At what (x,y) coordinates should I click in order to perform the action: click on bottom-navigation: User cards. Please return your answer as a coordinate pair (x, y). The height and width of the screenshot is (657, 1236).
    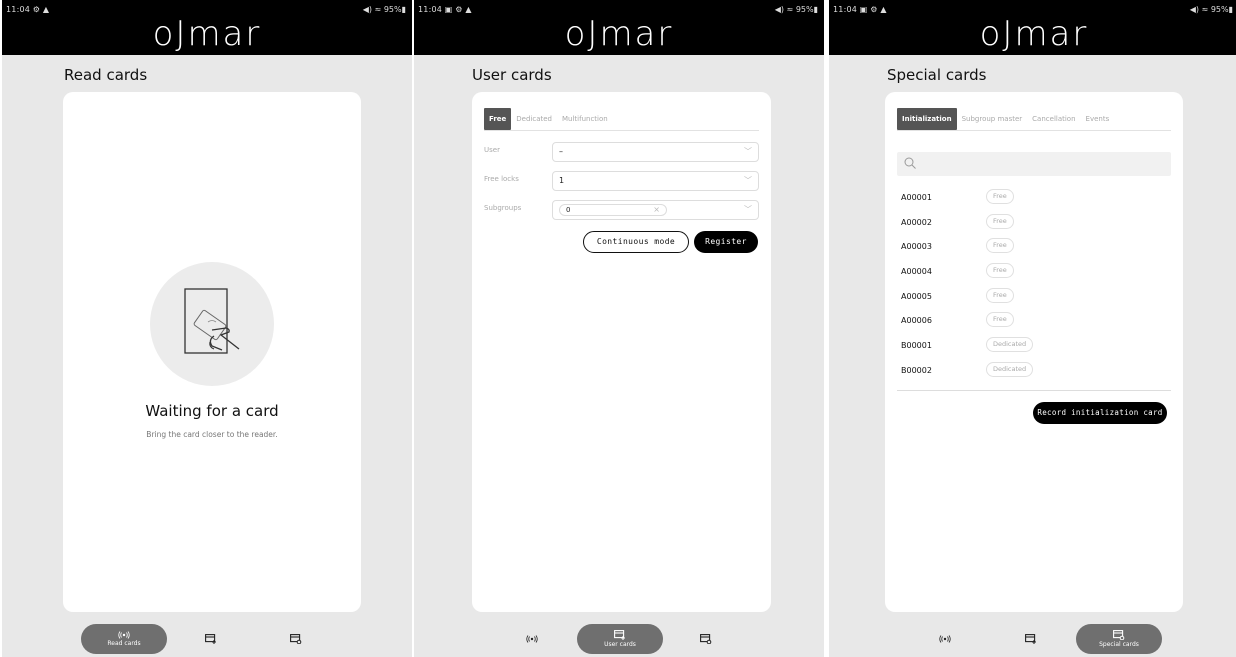
    Looking at the image, I should click on (619, 637).